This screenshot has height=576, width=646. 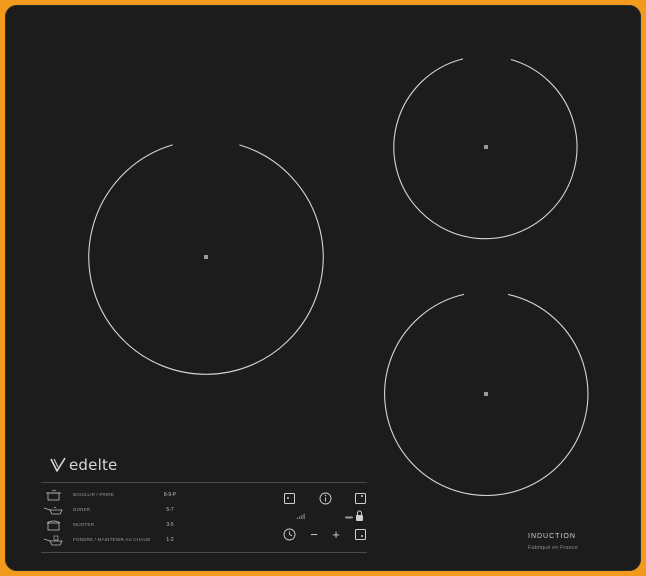 I want to click on power-level-icon, so click(x=301, y=516).